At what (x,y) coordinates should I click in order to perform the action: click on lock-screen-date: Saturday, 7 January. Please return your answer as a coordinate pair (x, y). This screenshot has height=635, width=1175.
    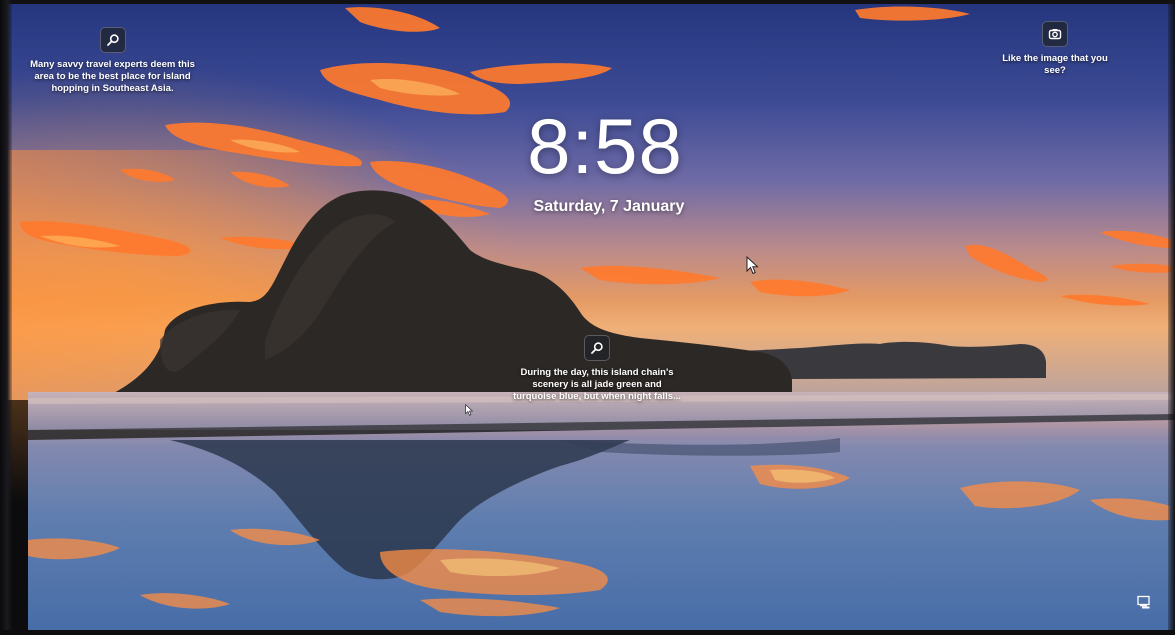
    Looking at the image, I should click on (609, 206).